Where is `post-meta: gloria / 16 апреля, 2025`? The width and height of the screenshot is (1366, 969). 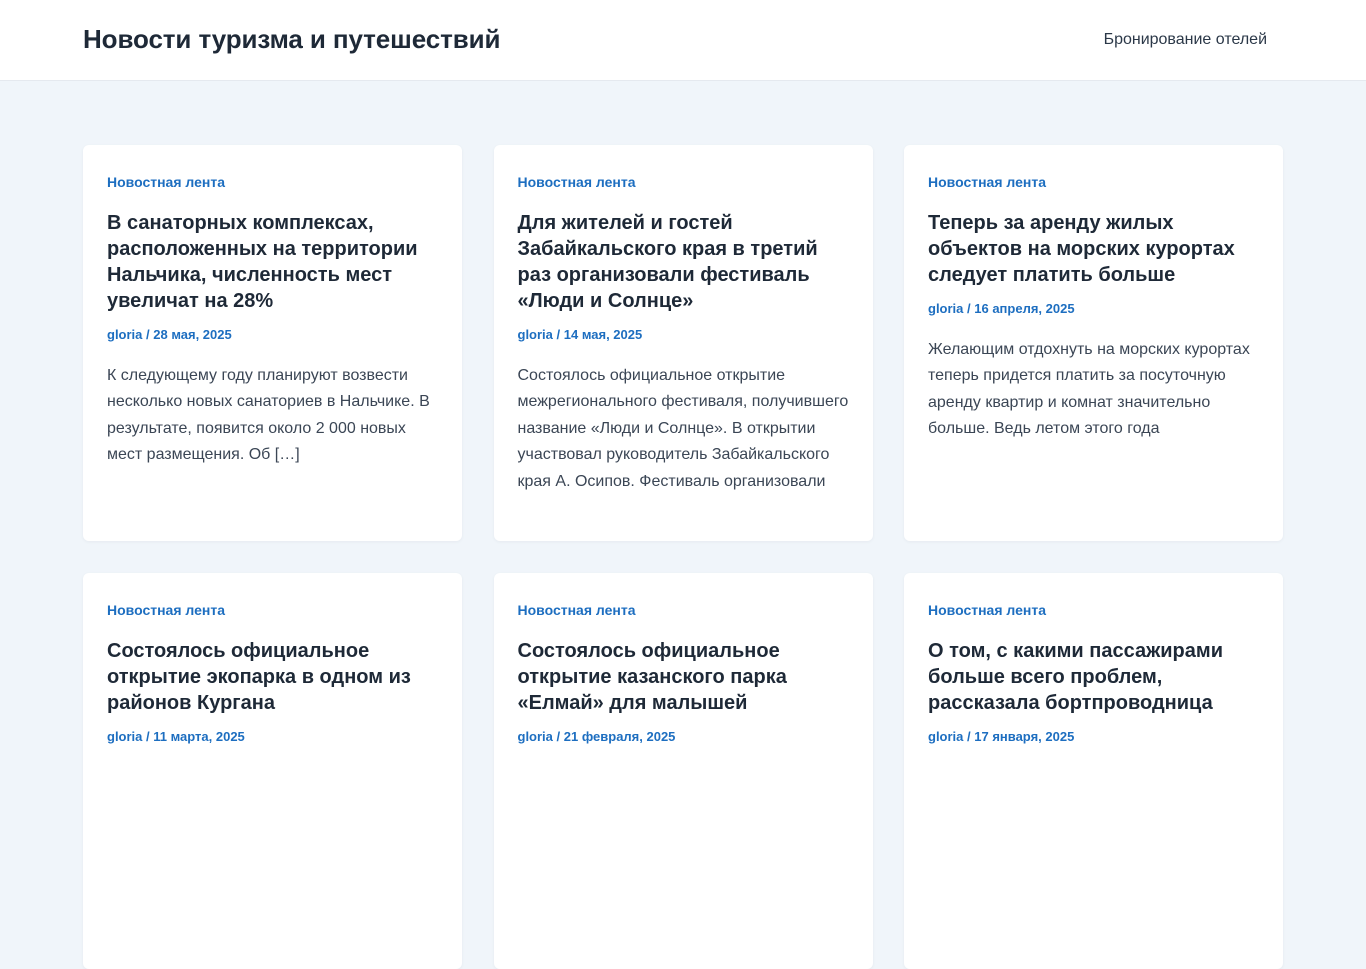
post-meta: gloria / 16 апреля, 2025 is located at coordinates (1093, 309).